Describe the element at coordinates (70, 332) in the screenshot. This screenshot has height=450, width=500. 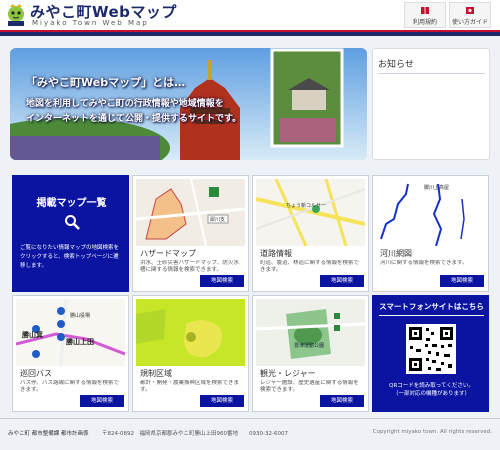
I see `bus-map-thumbnail: 勝山箕 勝山上田 勝山役場` at that location.